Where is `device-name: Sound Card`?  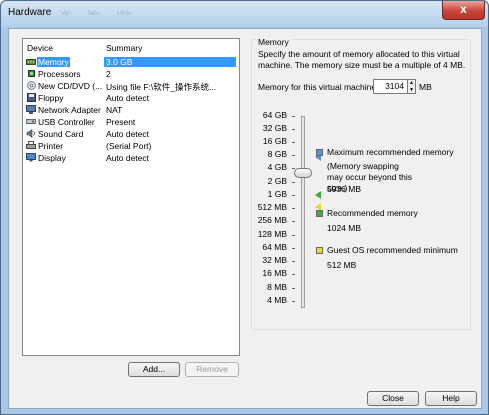 device-name: Sound Card is located at coordinates (61, 134).